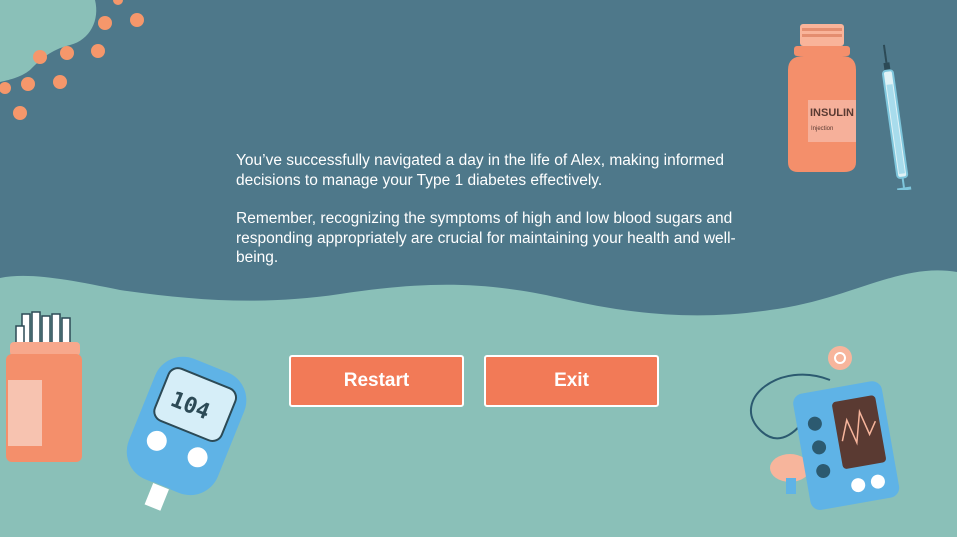 This screenshot has height=537, width=957. I want to click on test-strip-jar-icon, so click(44, 386).